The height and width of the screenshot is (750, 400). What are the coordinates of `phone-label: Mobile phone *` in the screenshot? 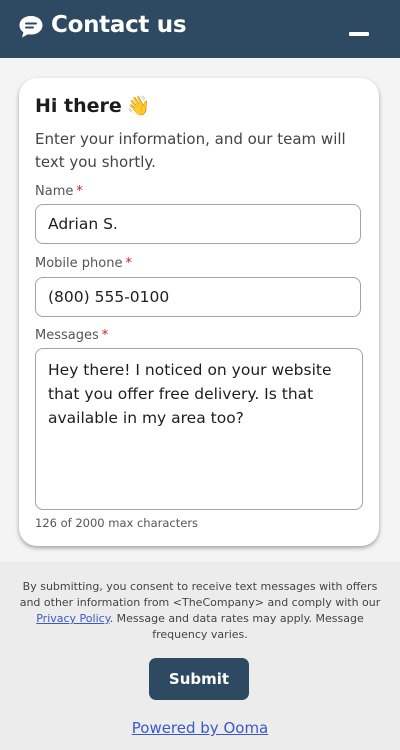 It's located at (83, 263).